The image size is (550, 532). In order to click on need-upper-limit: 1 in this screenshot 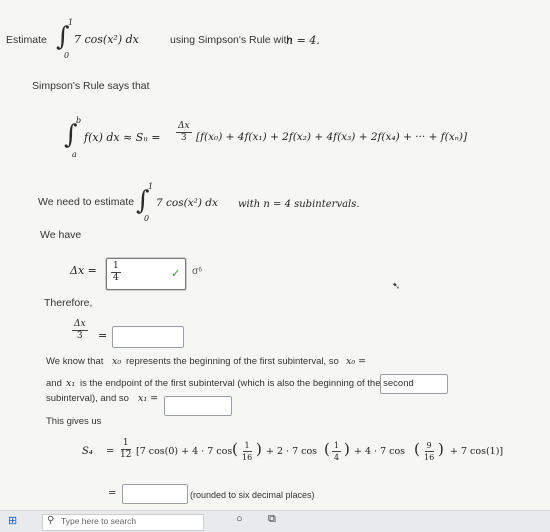, I will do `click(151, 186)`.